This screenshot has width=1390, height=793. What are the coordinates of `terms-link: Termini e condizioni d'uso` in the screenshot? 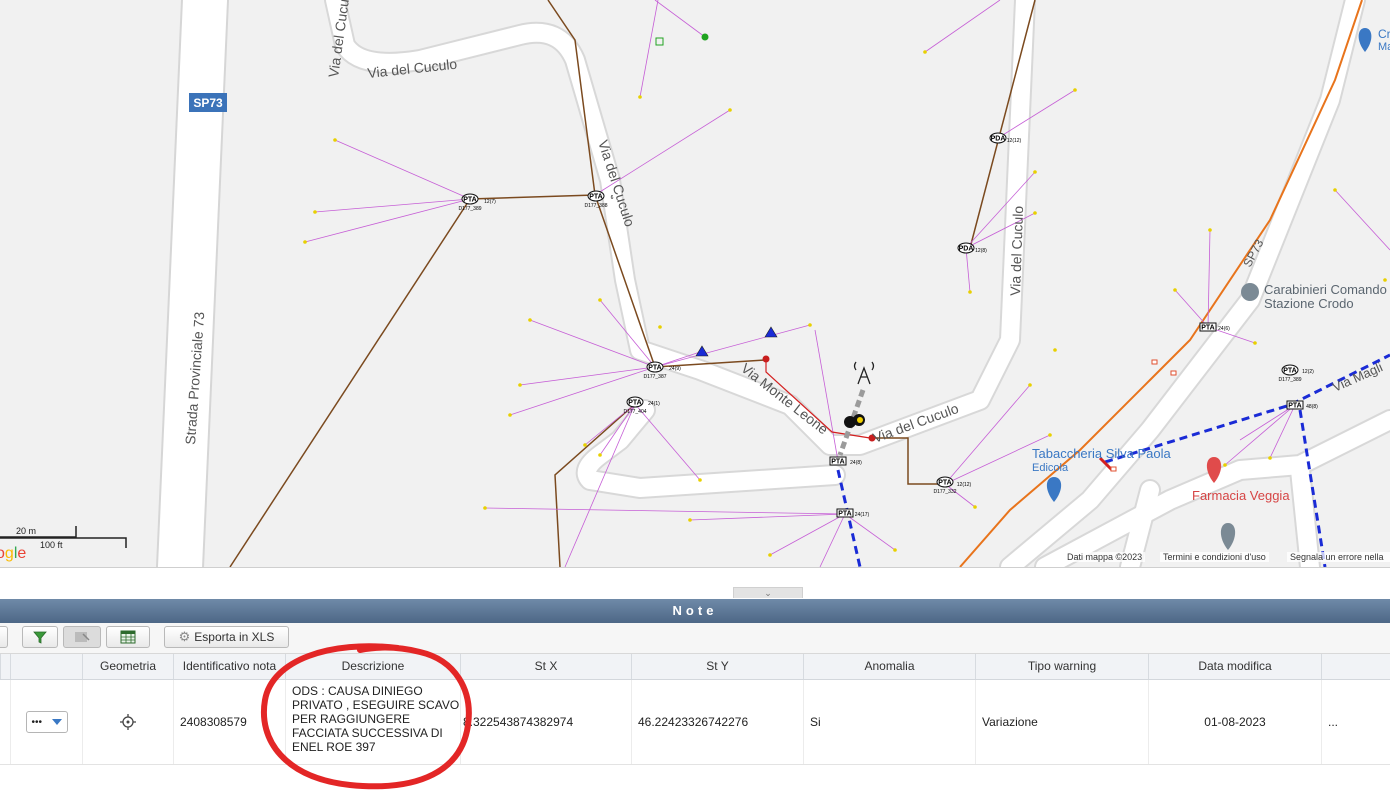 It's located at (1214, 557).